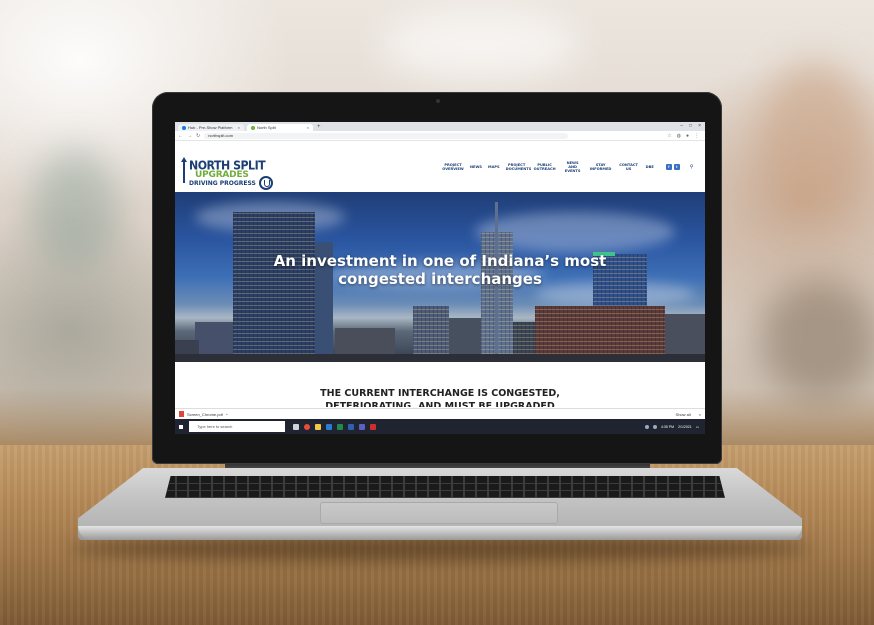  What do you see at coordinates (601, 167) in the screenshot?
I see `nav-item: STAY INFORMED` at bounding box center [601, 167].